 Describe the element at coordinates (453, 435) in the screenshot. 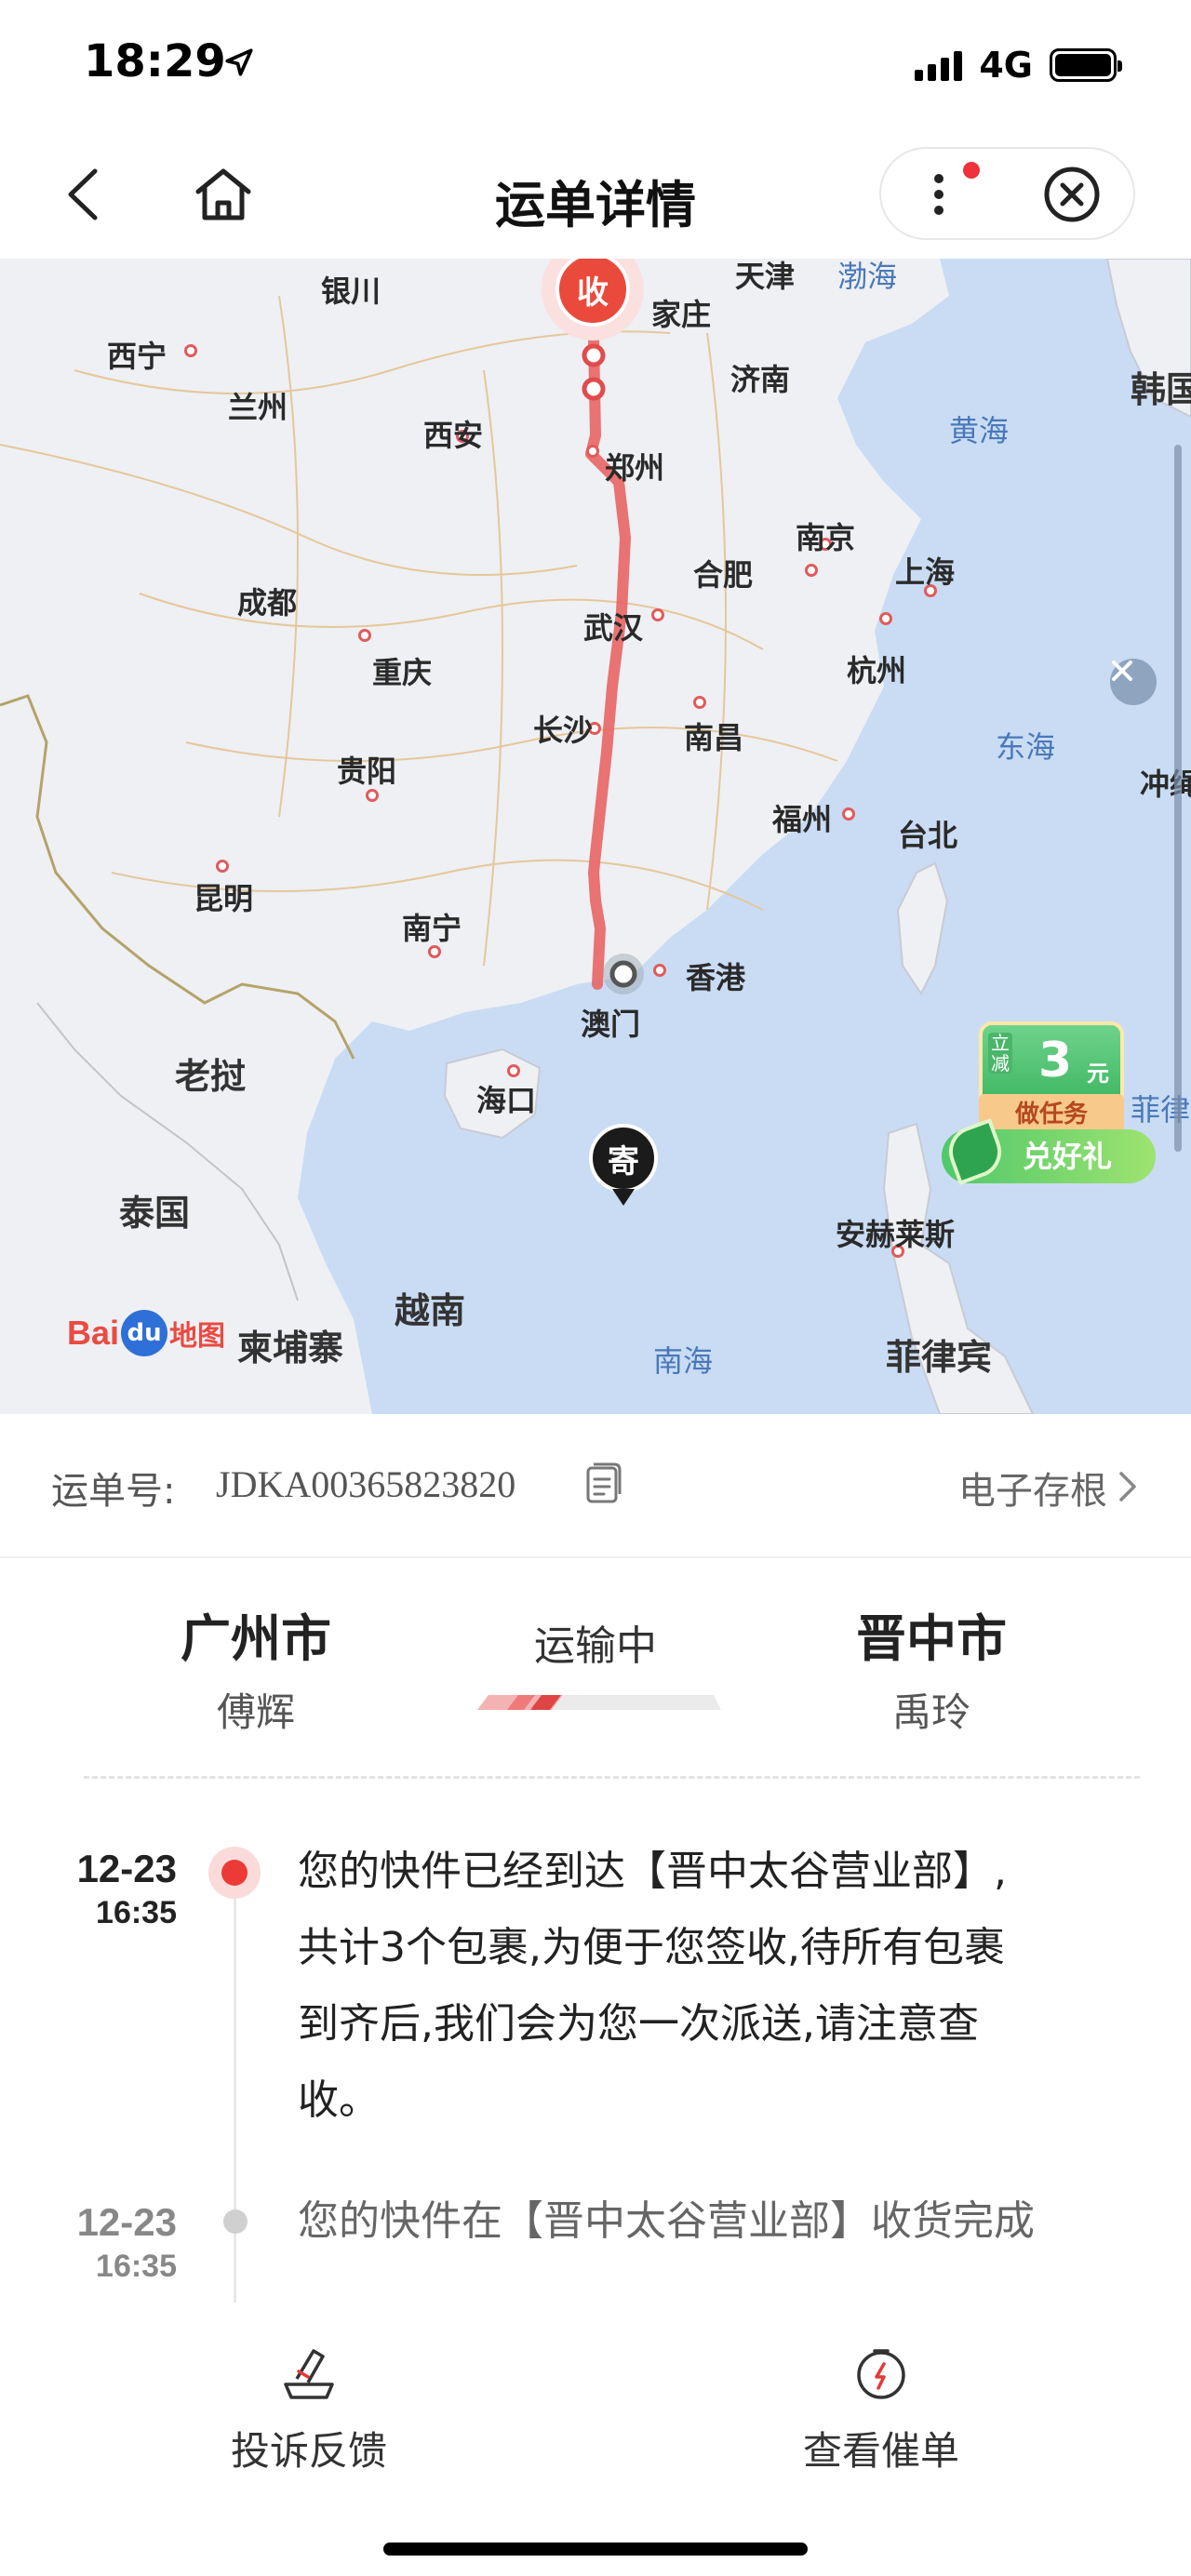

I see `map-city-label: 西安` at that location.